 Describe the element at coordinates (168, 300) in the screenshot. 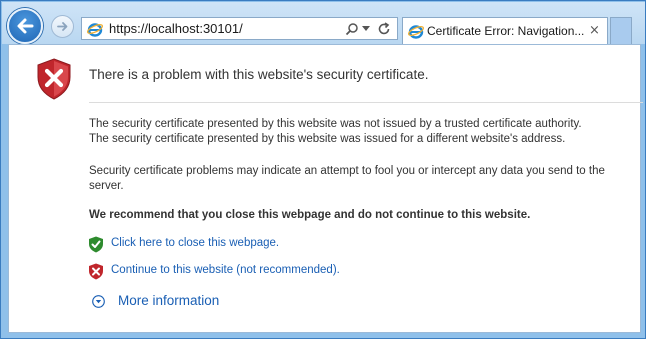

I see `more-information-link: More information` at that location.